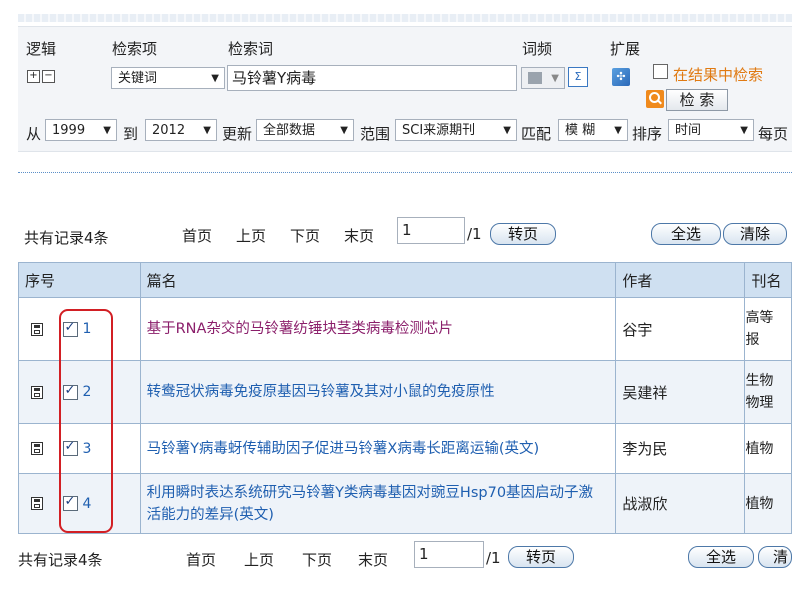 The image size is (792, 603). Describe the element at coordinates (760, 318) in the screenshot. I see `journal-link: 高等` at that location.